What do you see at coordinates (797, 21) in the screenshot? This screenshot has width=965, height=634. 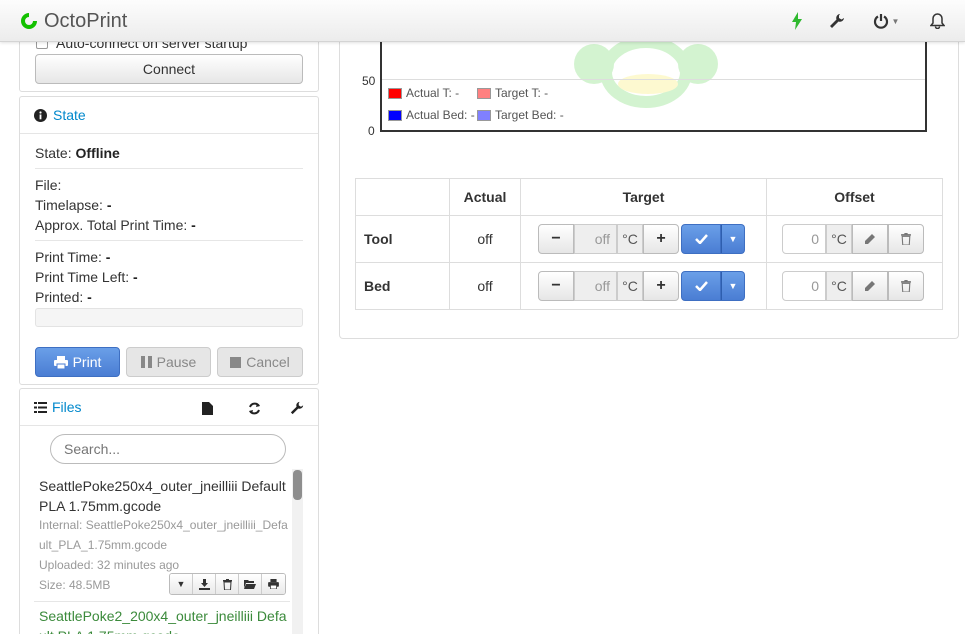 I see `flash-icon` at bounding box center [797, 21].